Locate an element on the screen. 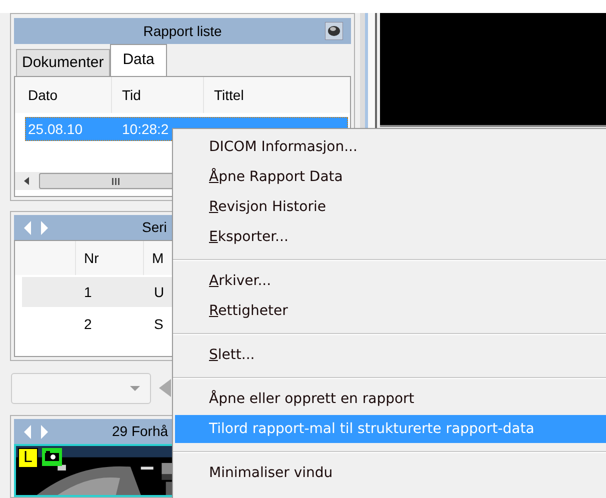 The height and width of the screenshot is (498, 606). left-badge: L is located at coordinates (28, 458).